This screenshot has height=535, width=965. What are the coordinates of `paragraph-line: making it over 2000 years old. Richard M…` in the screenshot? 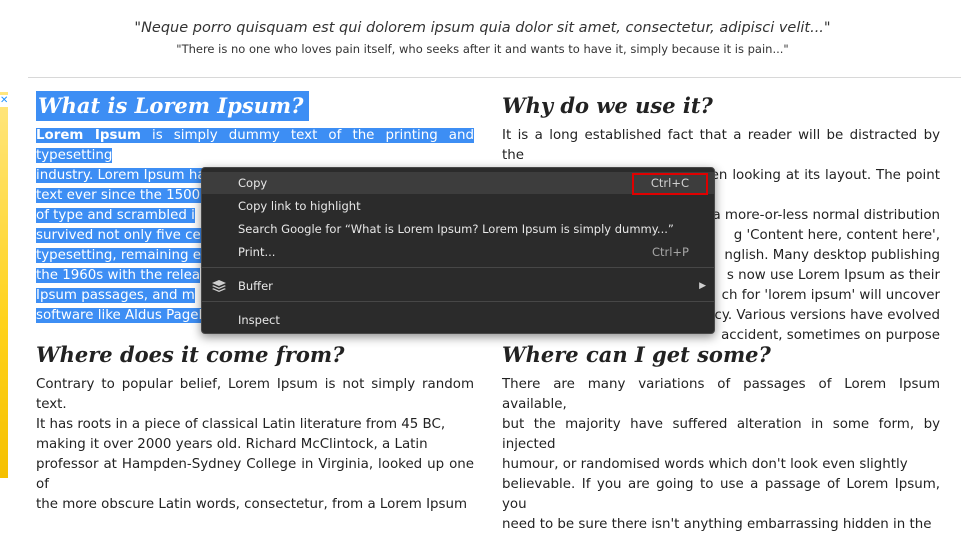 It's located at (232, 444).